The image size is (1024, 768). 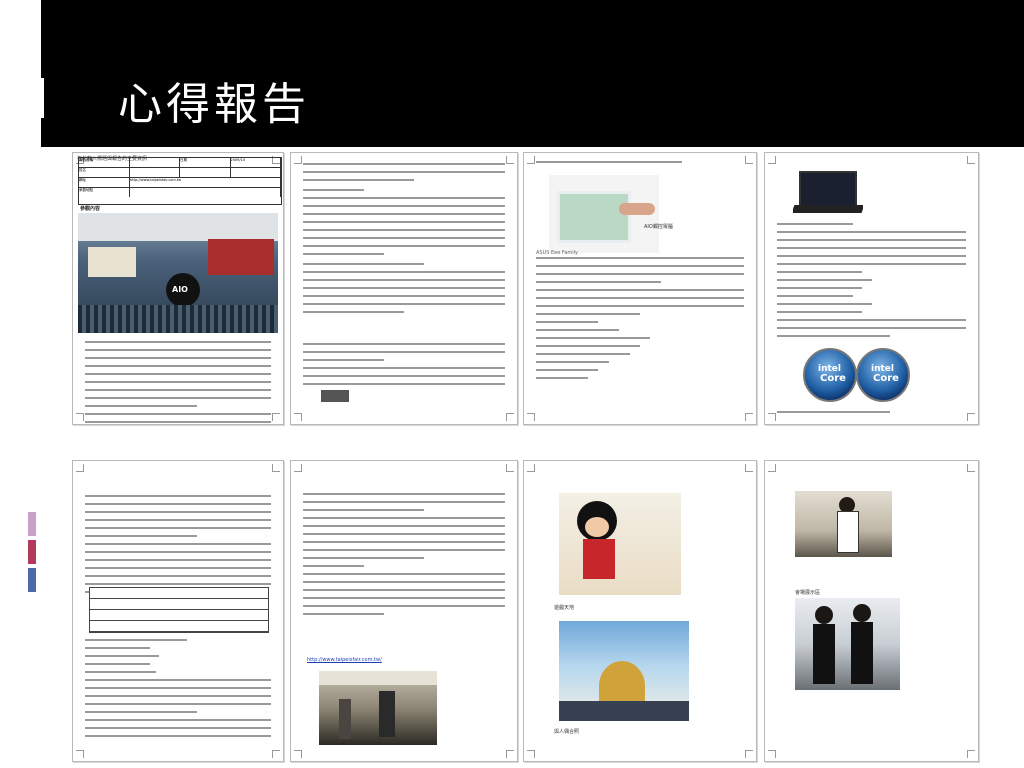 I want to click on promo-models-photo, so click(x=847, y=644).